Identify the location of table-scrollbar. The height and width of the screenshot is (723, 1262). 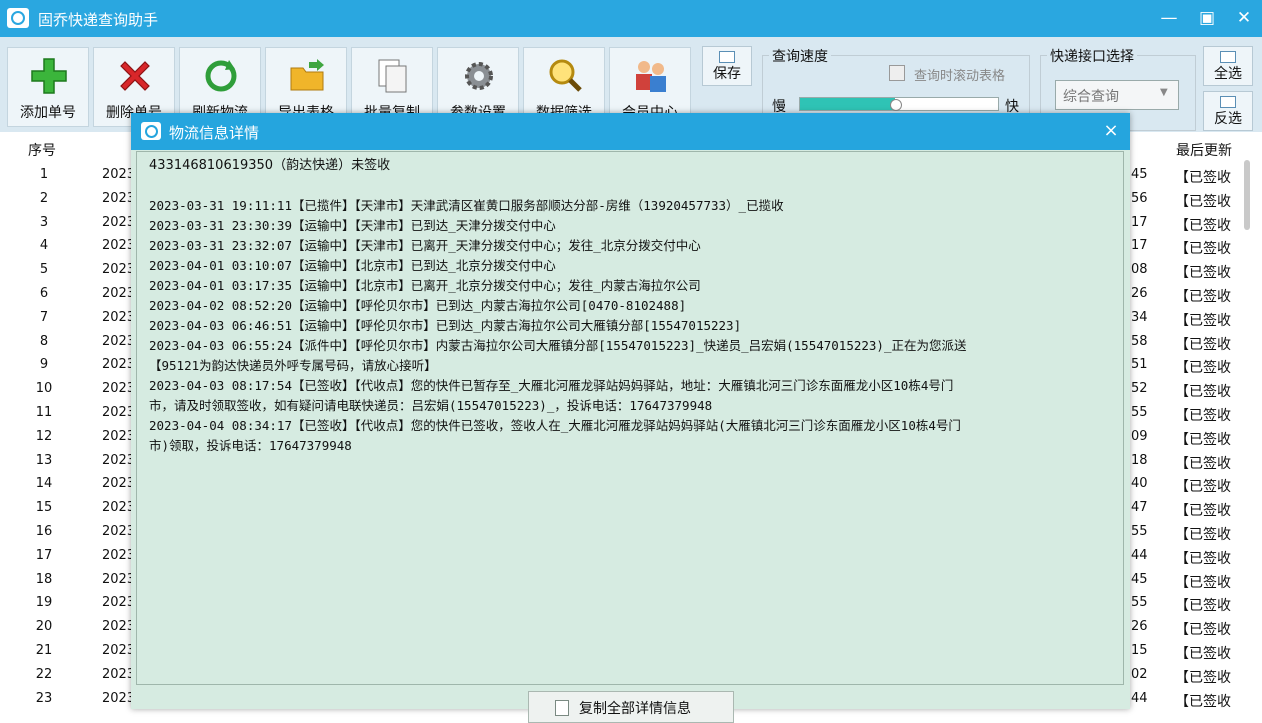
(1247, 195).